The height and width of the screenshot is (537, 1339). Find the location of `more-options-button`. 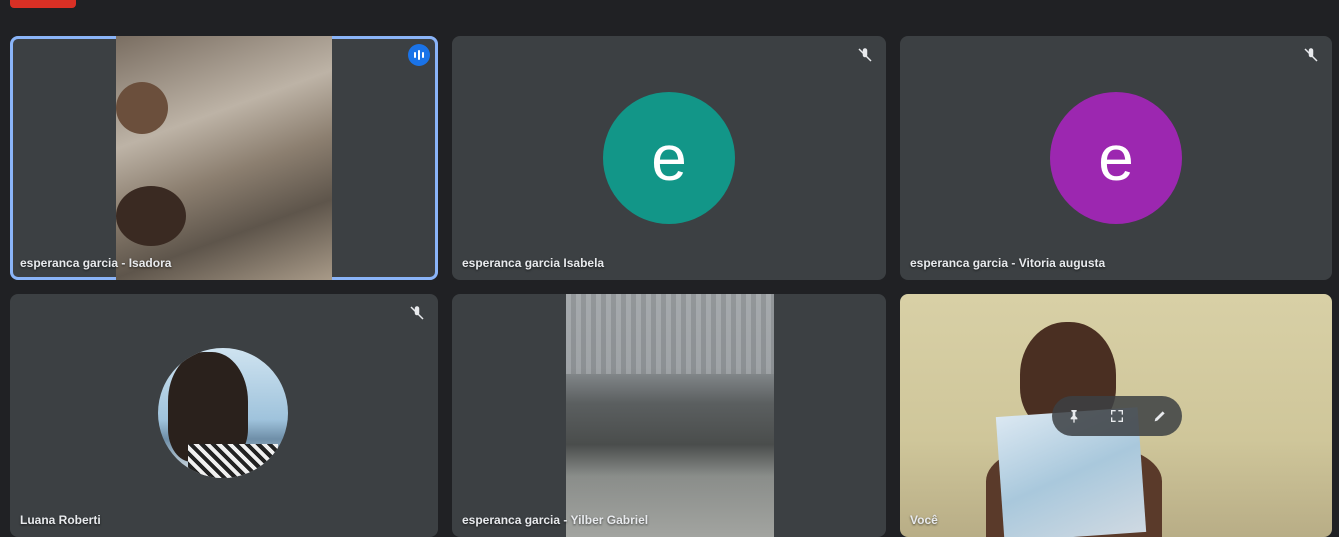

more-options-button is located at coordinates (1160, 416).